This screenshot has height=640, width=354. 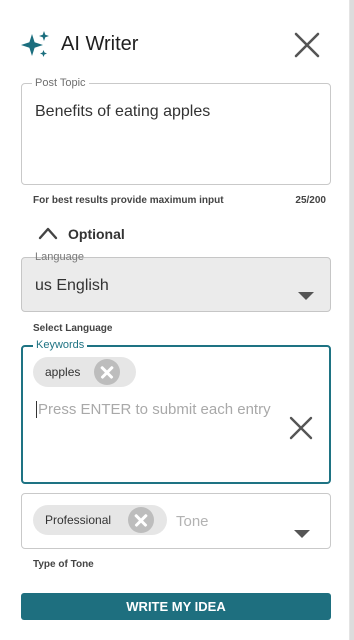 I want to click on optional-label: Optional, so click(x=96, y=234).